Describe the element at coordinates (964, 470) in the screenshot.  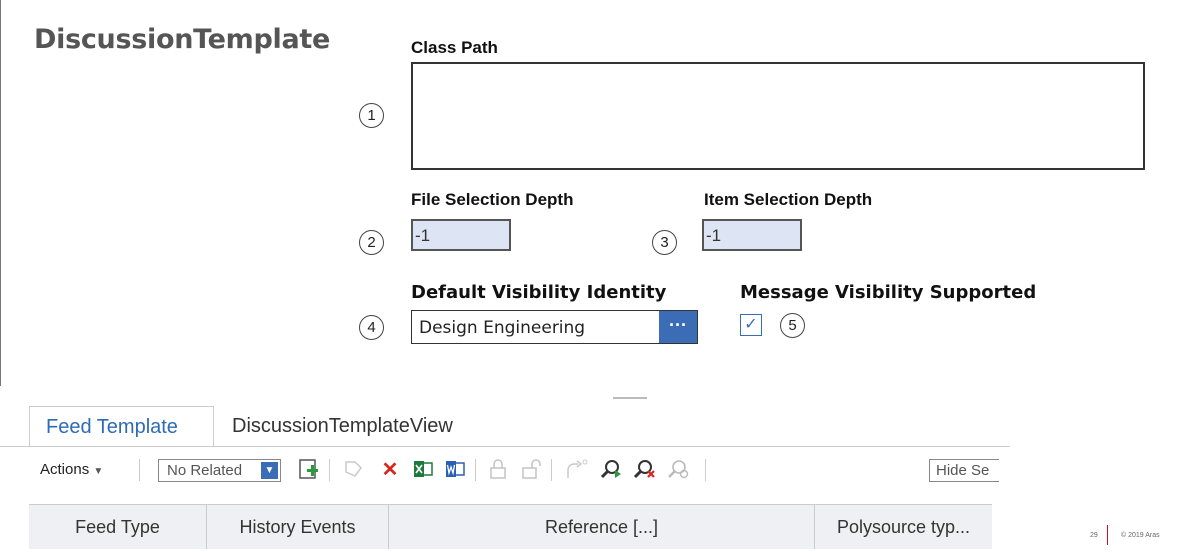
I see `hide-search-button: Hide Se` at that location.